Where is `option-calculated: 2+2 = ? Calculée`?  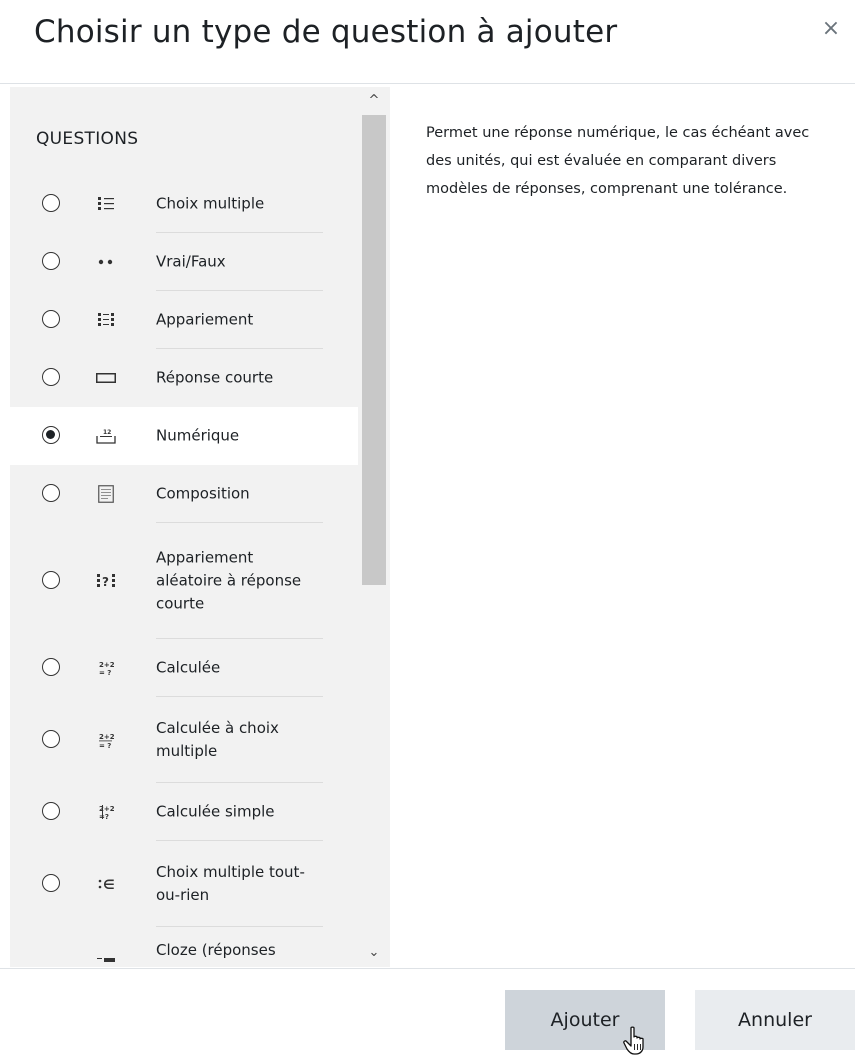 option-calculated: 2+2 = ? Calculée is located at coordinates (184, 668).